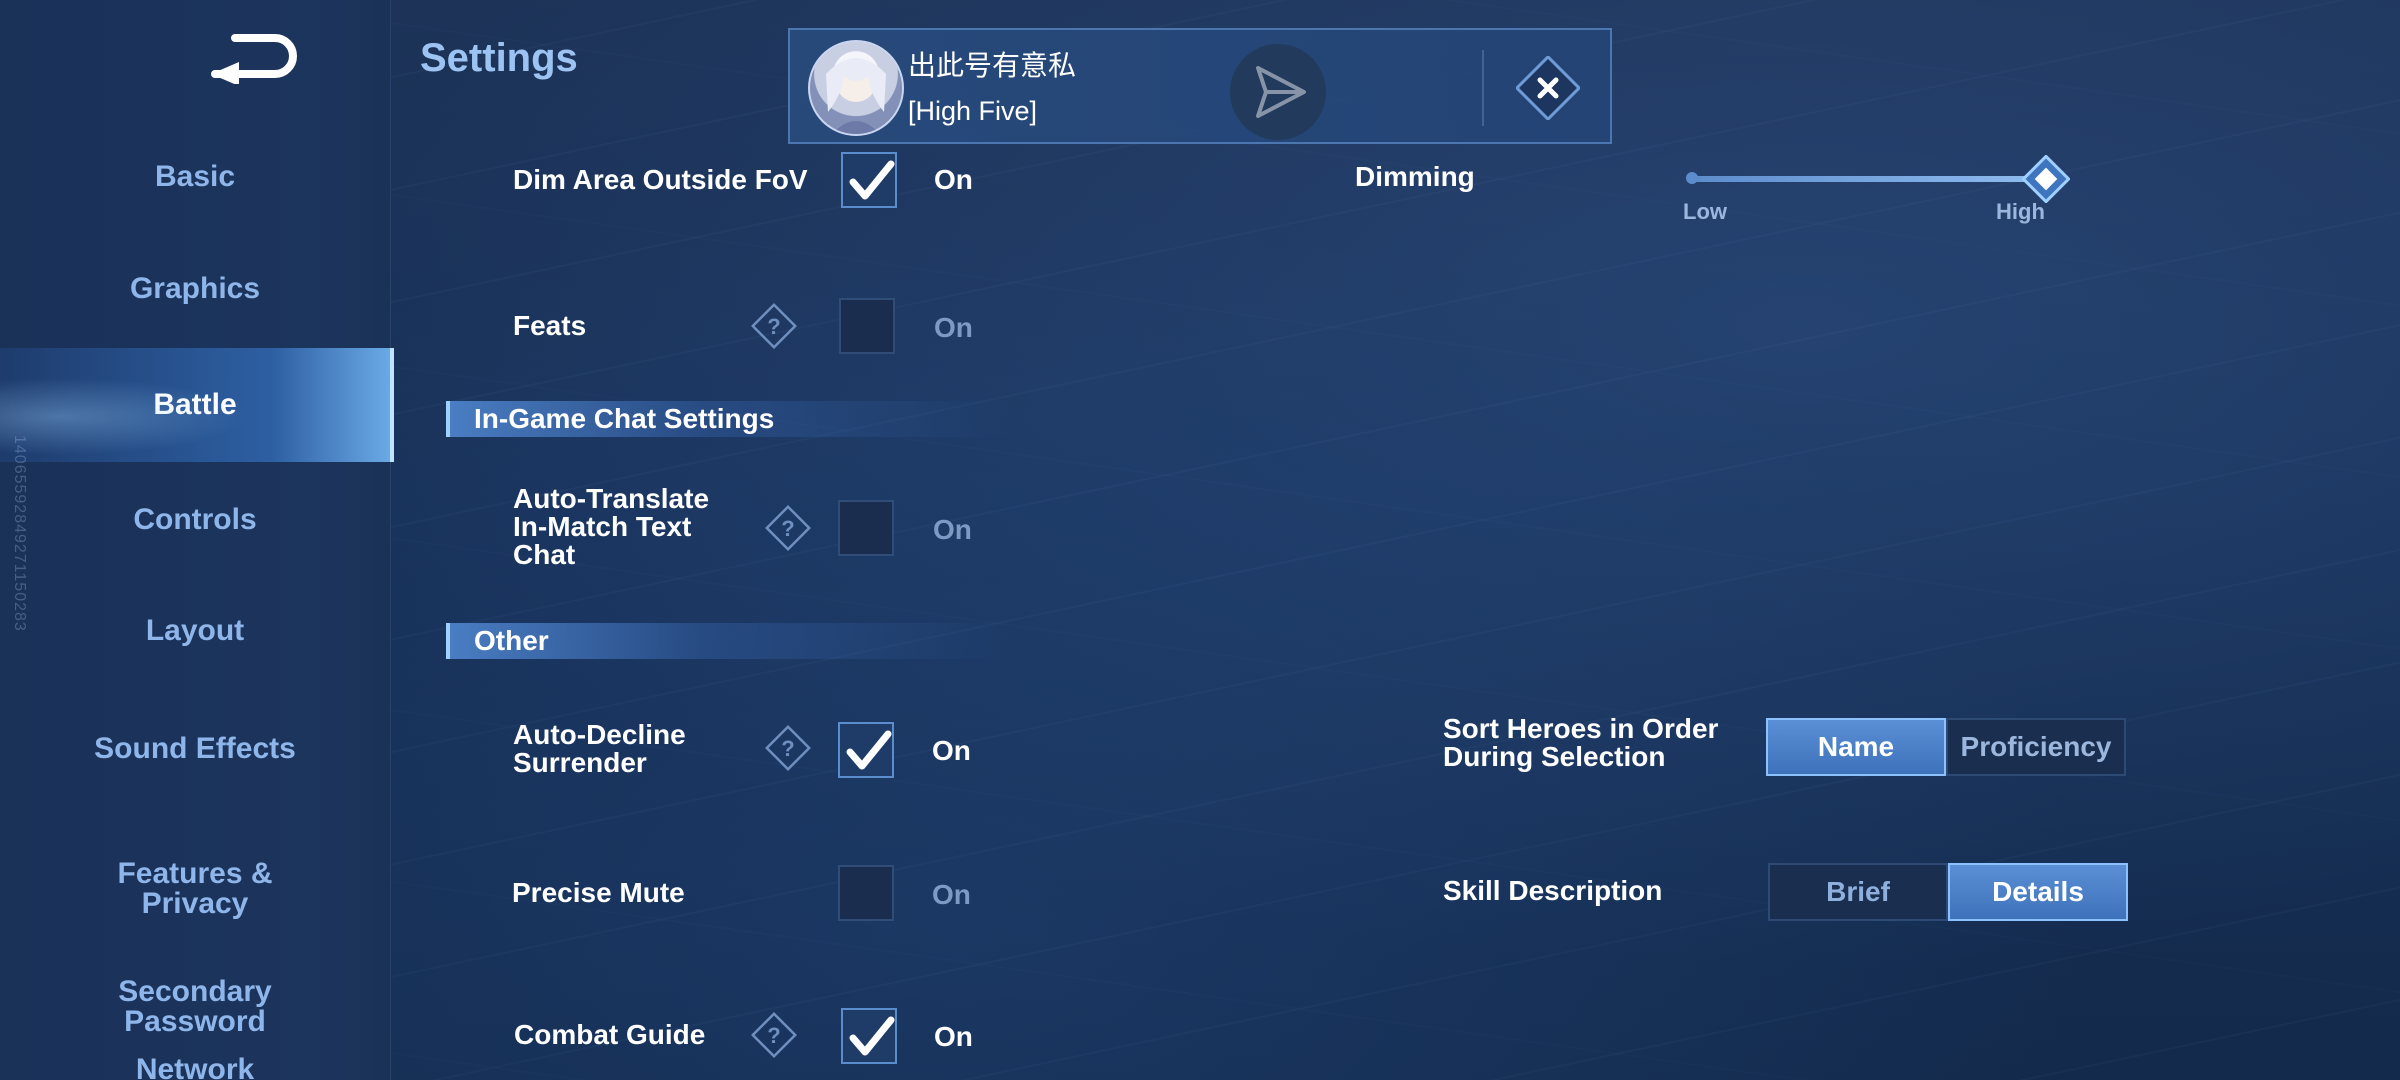 The width and height of the screenshot is (2400, 1080). Describe the element at coordinates (550, 325) in the screenshot. I see `feats-label: Feats` at that location.